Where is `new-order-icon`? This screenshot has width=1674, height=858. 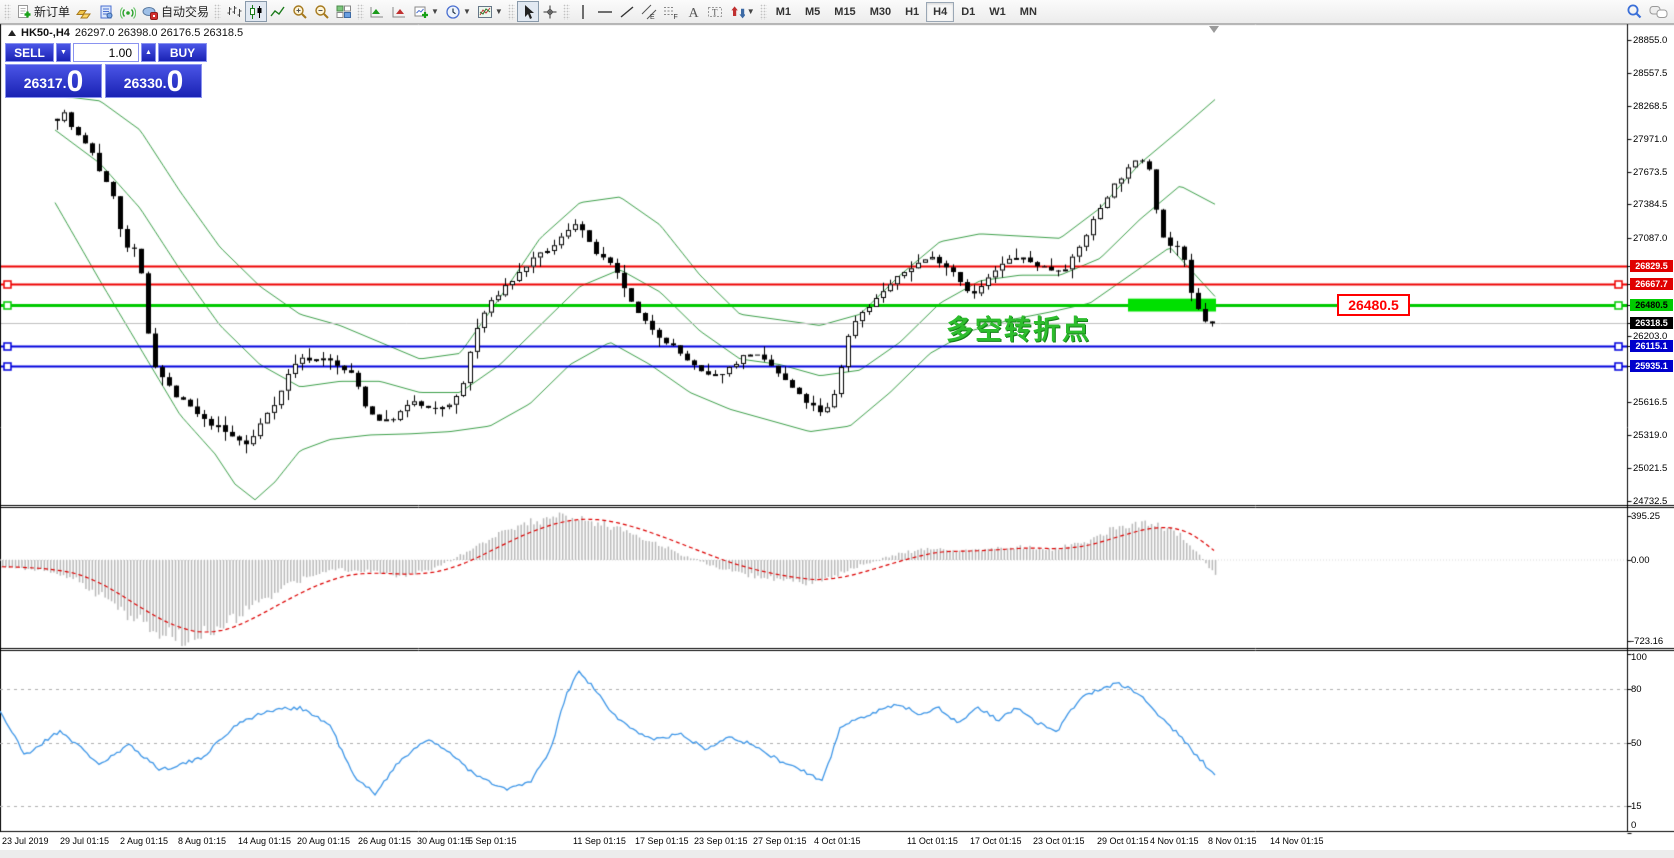
new-order-icon is located at coordinates (24, 12).